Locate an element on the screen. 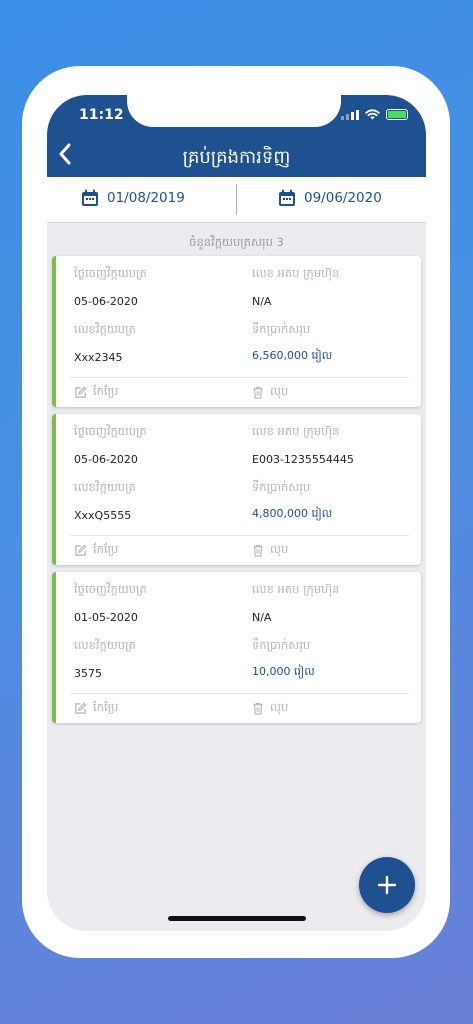 This screenshot has width=473, height=1024. plus-icon is located at coordinates (387, 885).